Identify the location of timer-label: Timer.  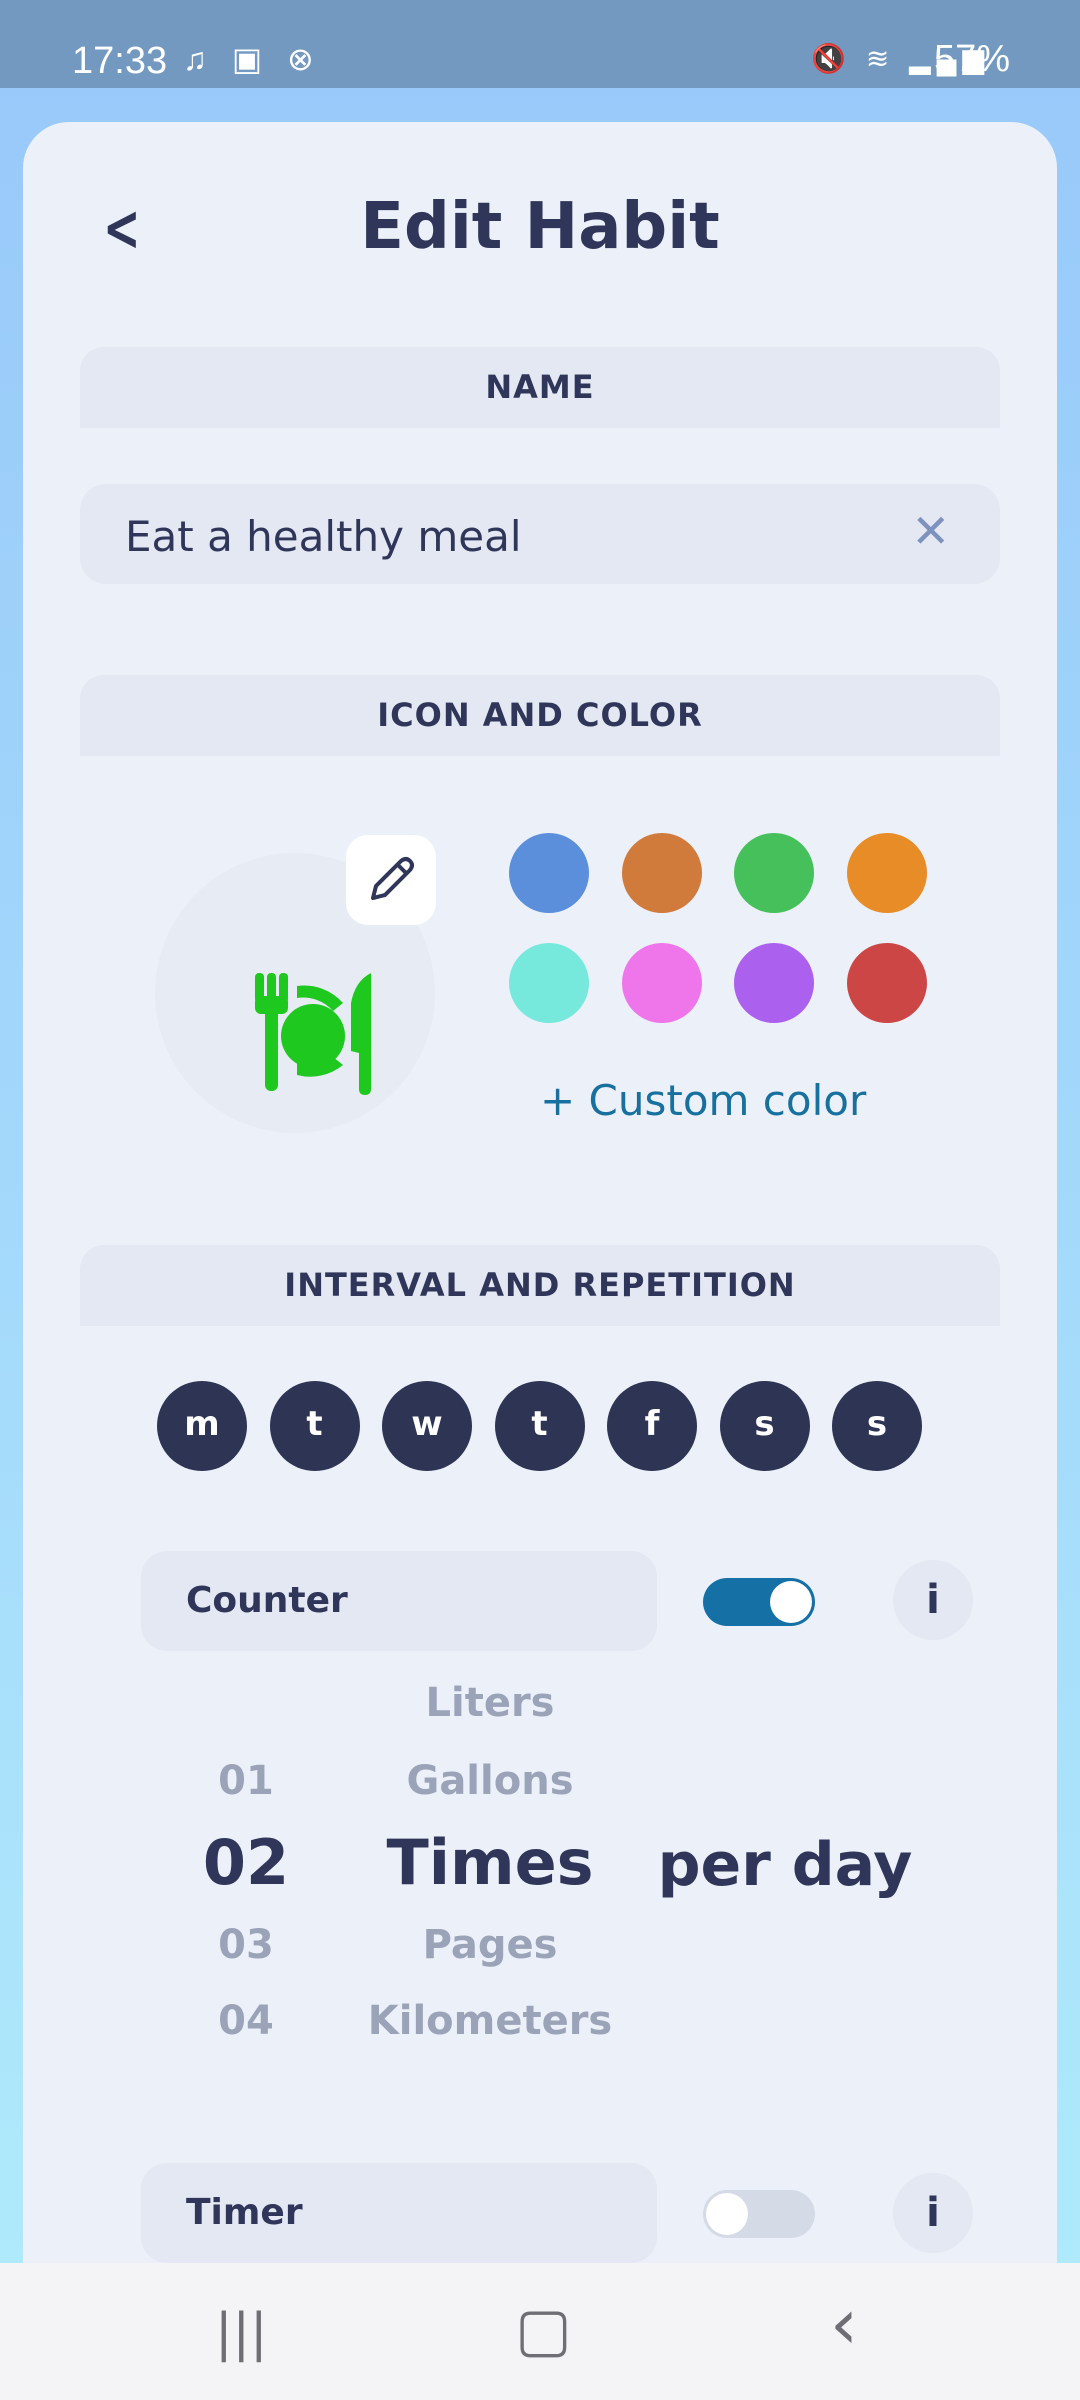
(399, 2213).